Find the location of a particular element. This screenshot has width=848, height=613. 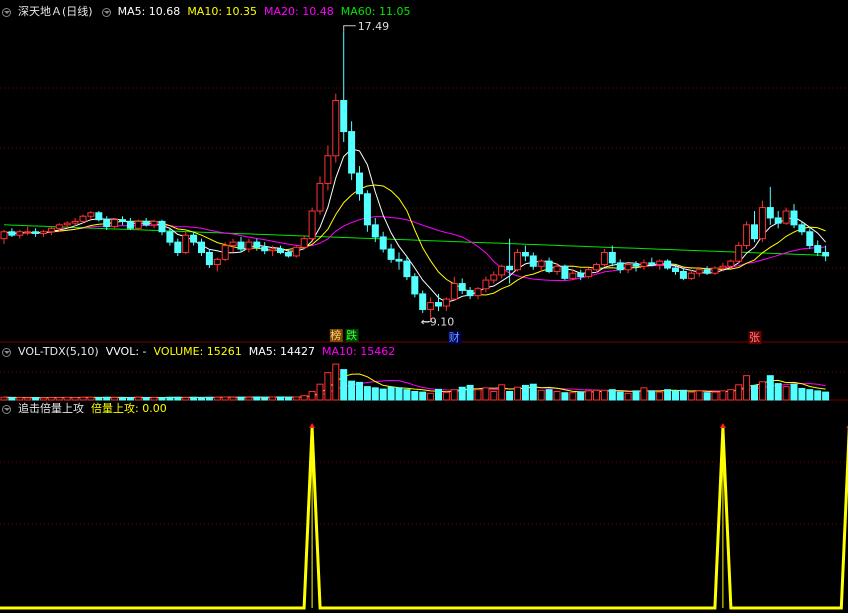

high-price-label: 17.49 is located at coordinates (374, 26).